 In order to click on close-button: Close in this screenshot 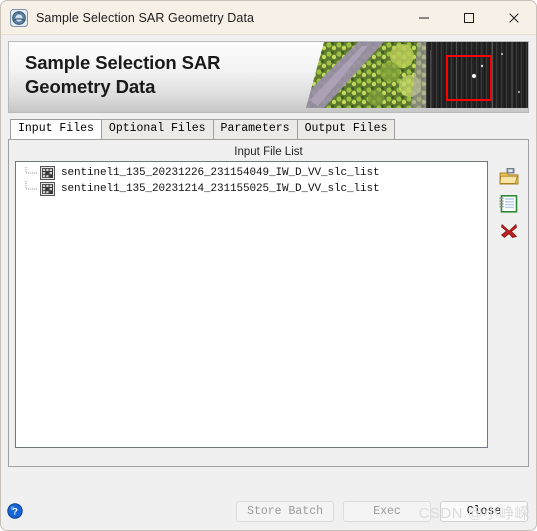, I will do `click(484, 511)`.